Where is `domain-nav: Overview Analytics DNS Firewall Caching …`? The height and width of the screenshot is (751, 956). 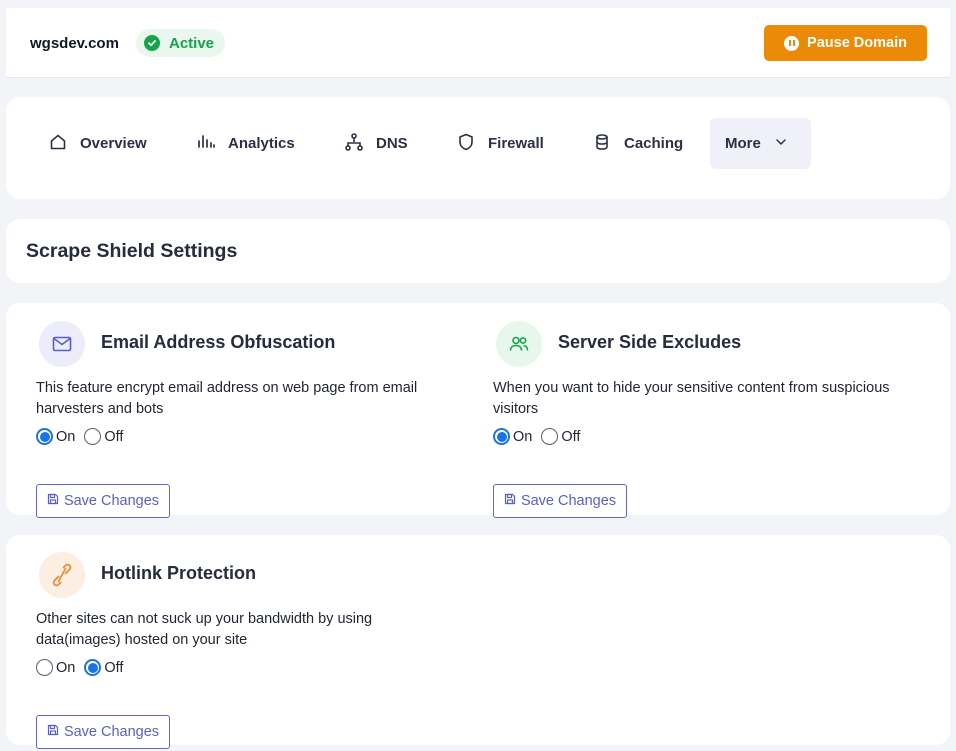 domain-nav: Overview Analytics DNS Firewall Caching … is located at coordinates (478, 148).